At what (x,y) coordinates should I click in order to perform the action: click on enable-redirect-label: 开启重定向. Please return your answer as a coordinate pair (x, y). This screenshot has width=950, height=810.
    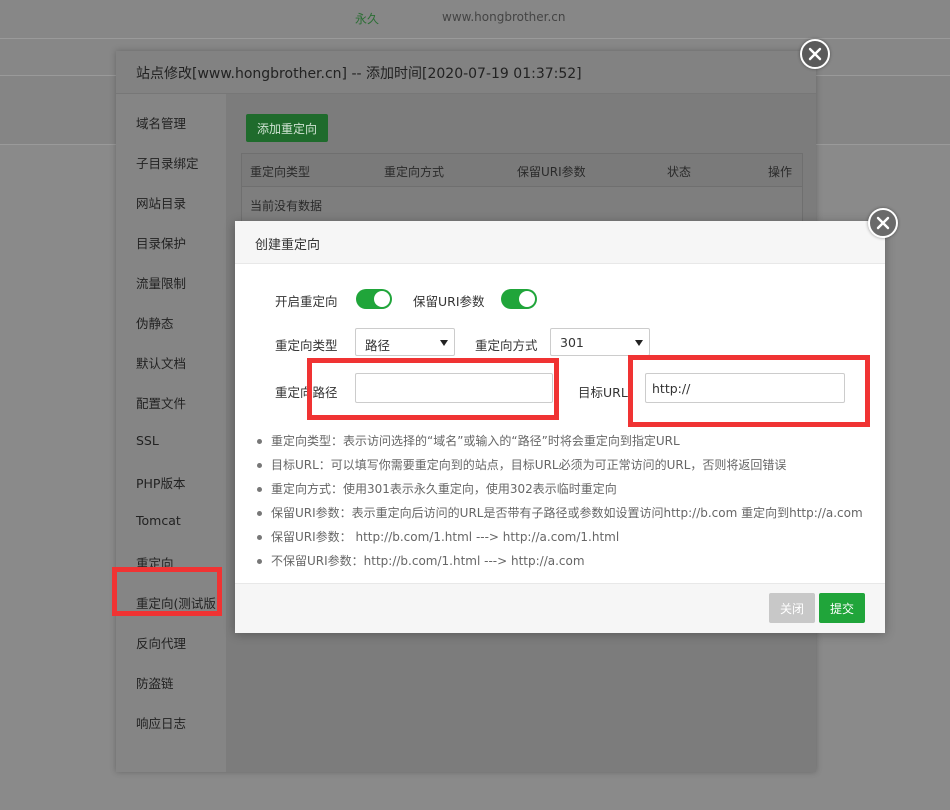
    Looking at the image, I should click on (306, 301).